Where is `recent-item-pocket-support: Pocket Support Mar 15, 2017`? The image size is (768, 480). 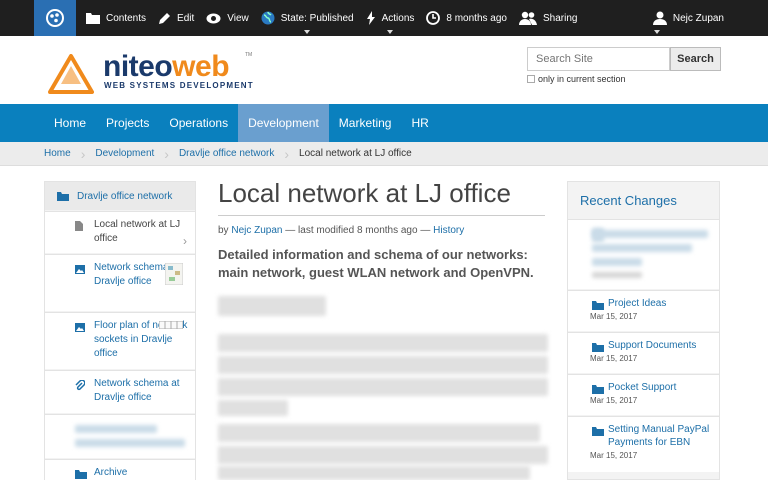 recent-item-pocket-support: Pocket Support Mar 15, 2017 is located at coordinates (643, 394).